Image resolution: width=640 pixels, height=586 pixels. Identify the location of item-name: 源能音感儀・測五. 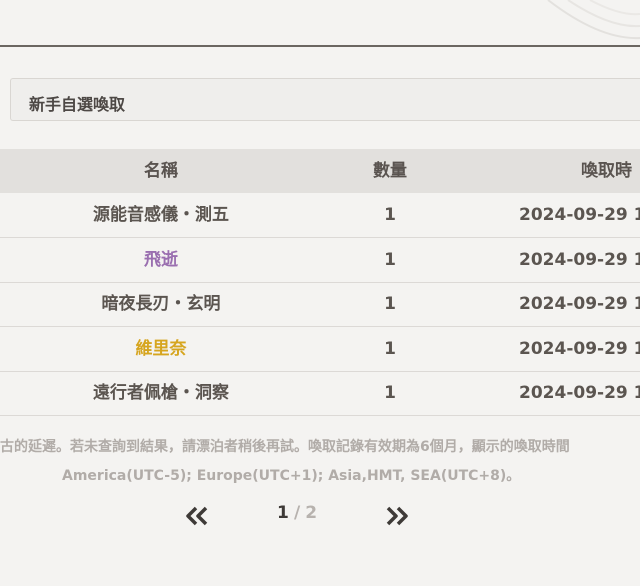
(161, 215).